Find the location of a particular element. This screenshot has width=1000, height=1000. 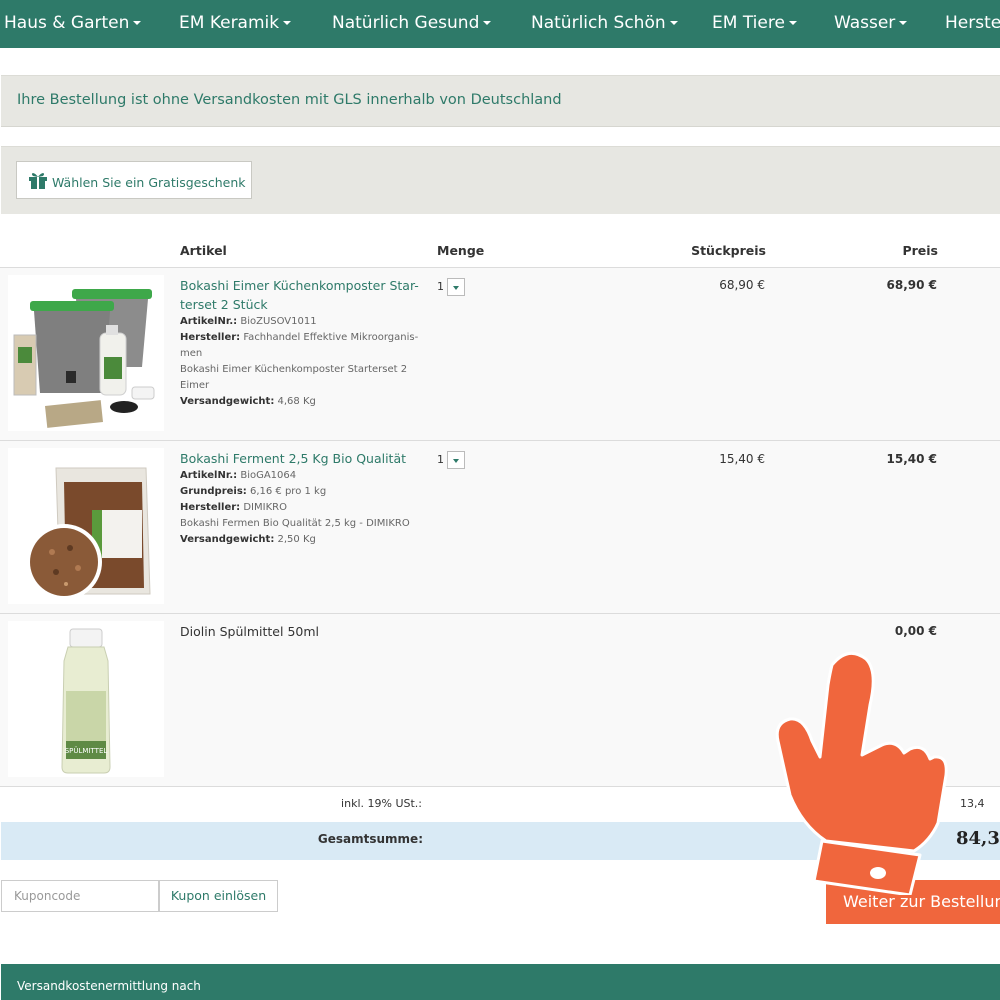

product-name-link: Bokashi Ferment 2,5 Kg Bio Qualität is located at coordinates (300, 458).